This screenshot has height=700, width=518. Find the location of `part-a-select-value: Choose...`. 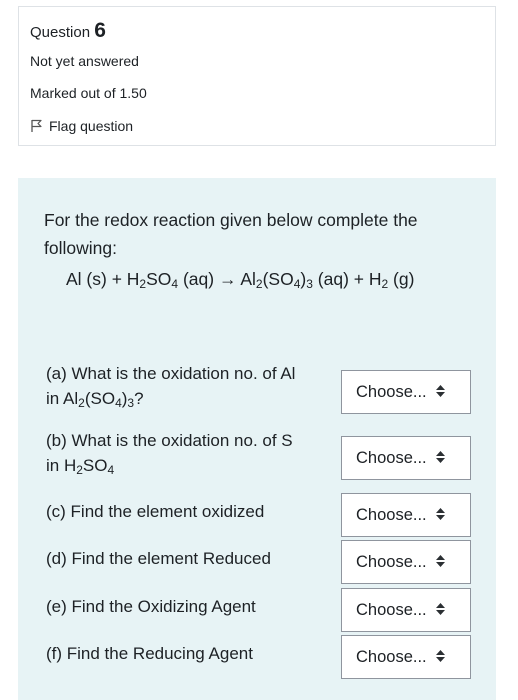

part-a-select-value: Choose... is located at coordinates (391, 391).